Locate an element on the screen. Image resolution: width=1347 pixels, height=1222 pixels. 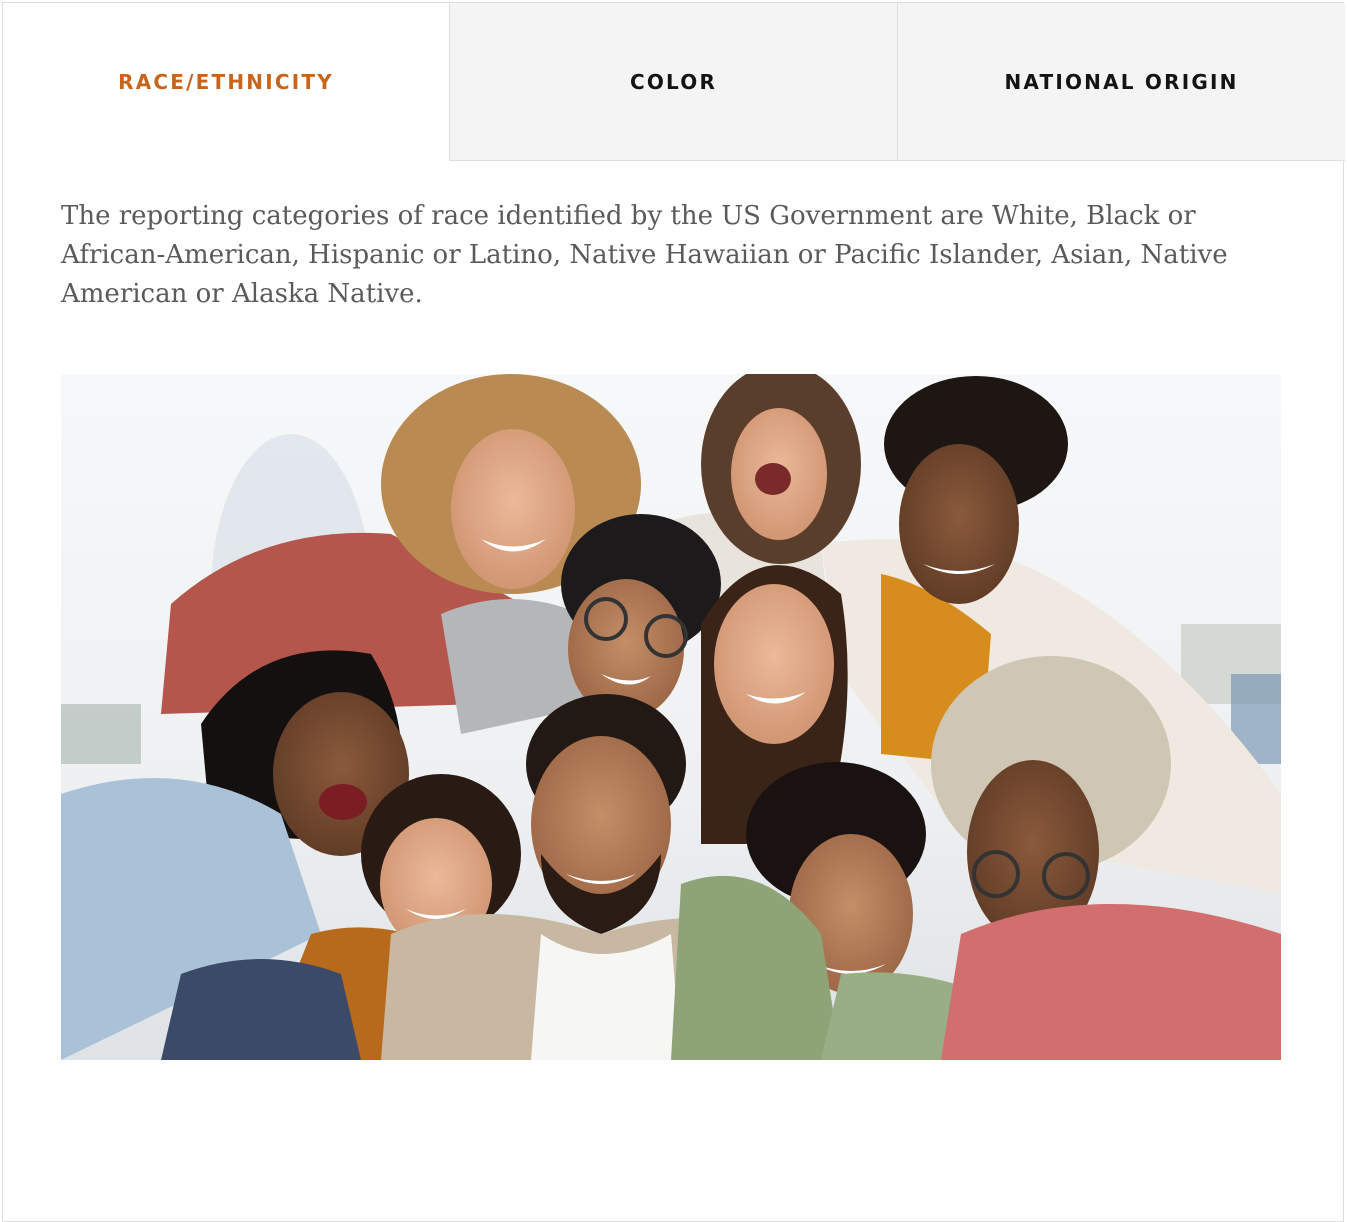
tab-label: COLOR is located at coordinates (673, 81).